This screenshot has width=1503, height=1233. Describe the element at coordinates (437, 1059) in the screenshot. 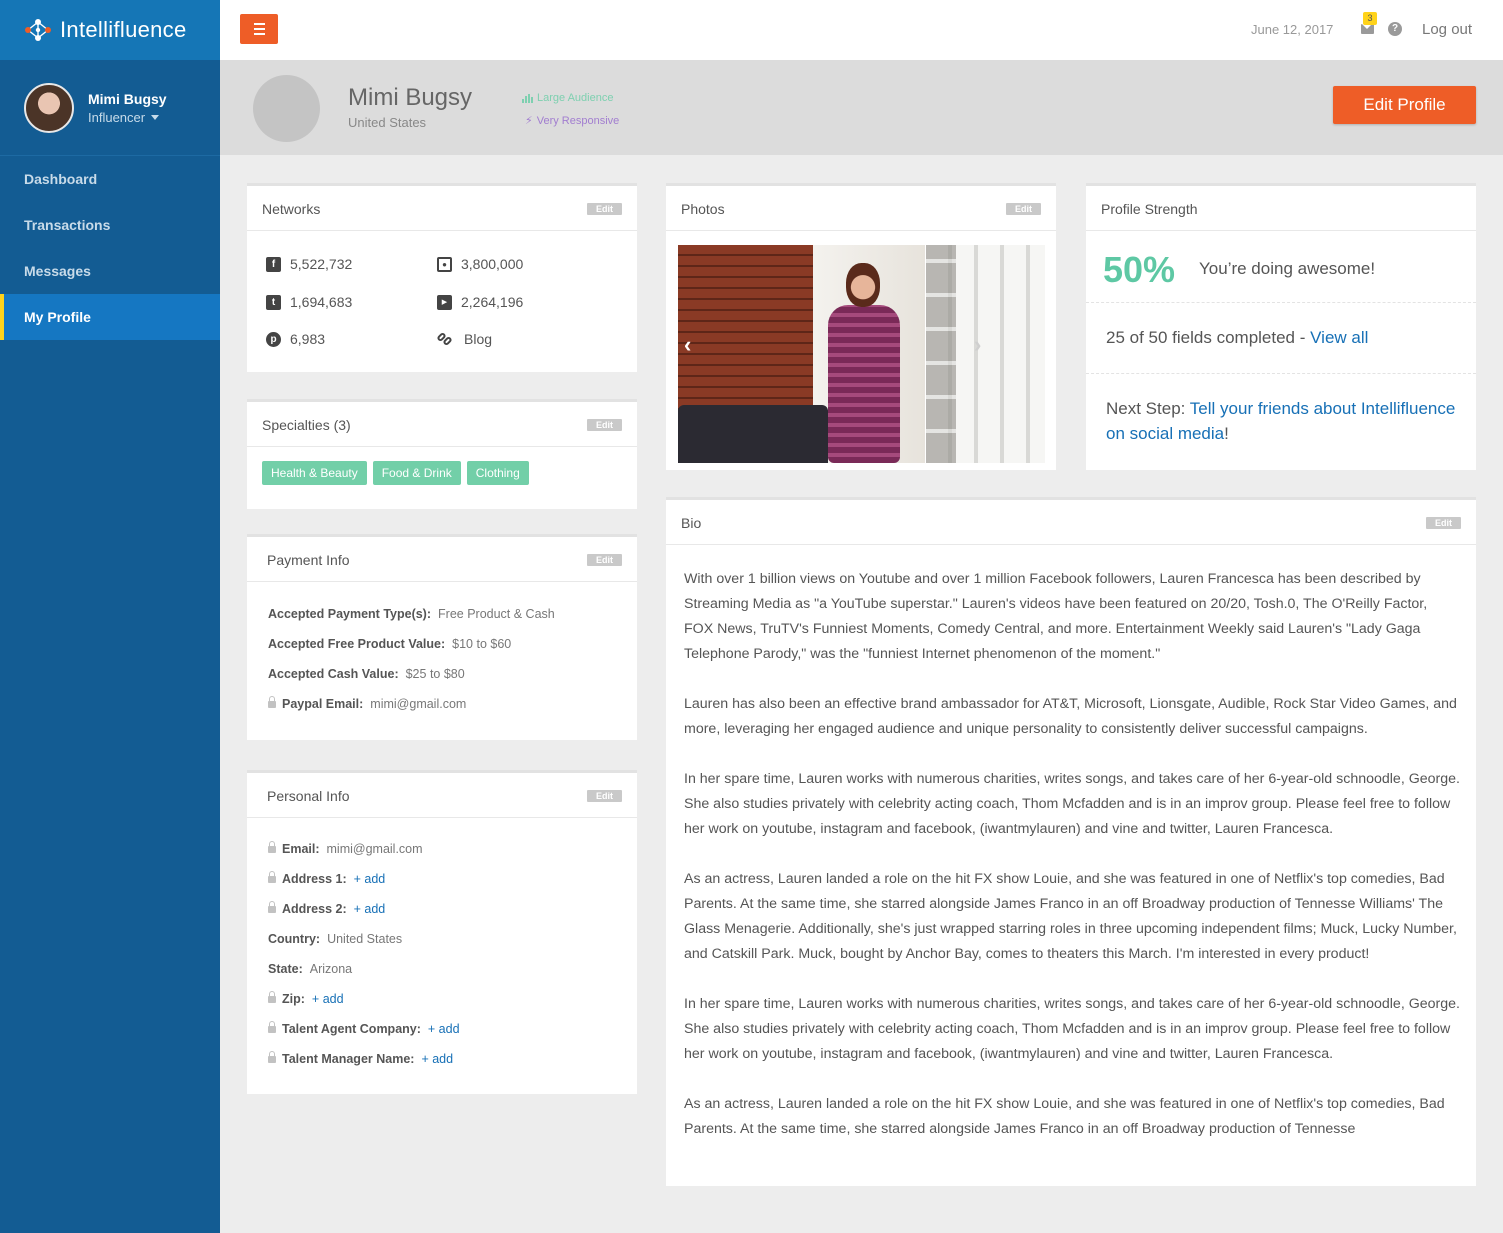

I see `add-talent-manager-link: + add` at that location.